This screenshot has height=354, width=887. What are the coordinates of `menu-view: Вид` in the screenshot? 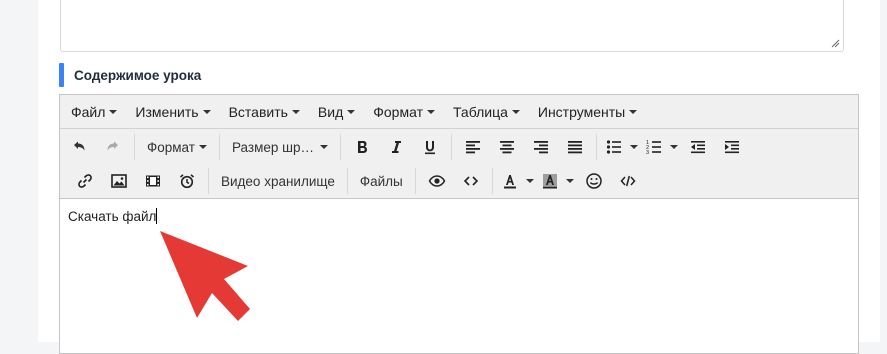 It's located at (336, 112).